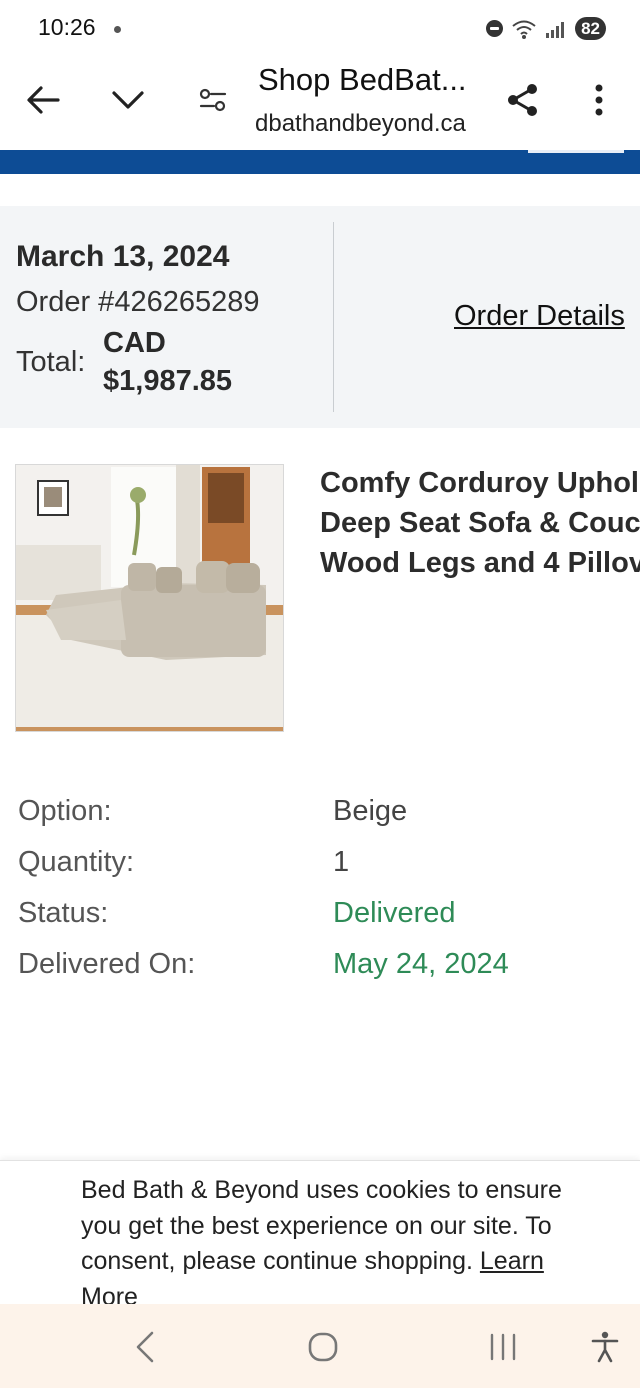 This screenshot has width=640, height=1388. What do you see at coordinates (76, 862) in the screenshot?
I see `attribute-label: Quantity:` at bounding box center [76, 862].